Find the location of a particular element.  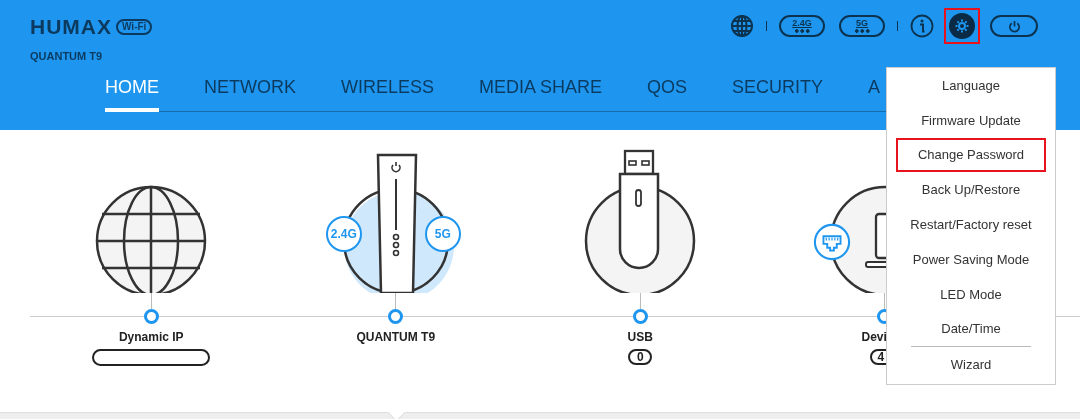

nav-tab: SECURITY is located at coordinates (778, 93).